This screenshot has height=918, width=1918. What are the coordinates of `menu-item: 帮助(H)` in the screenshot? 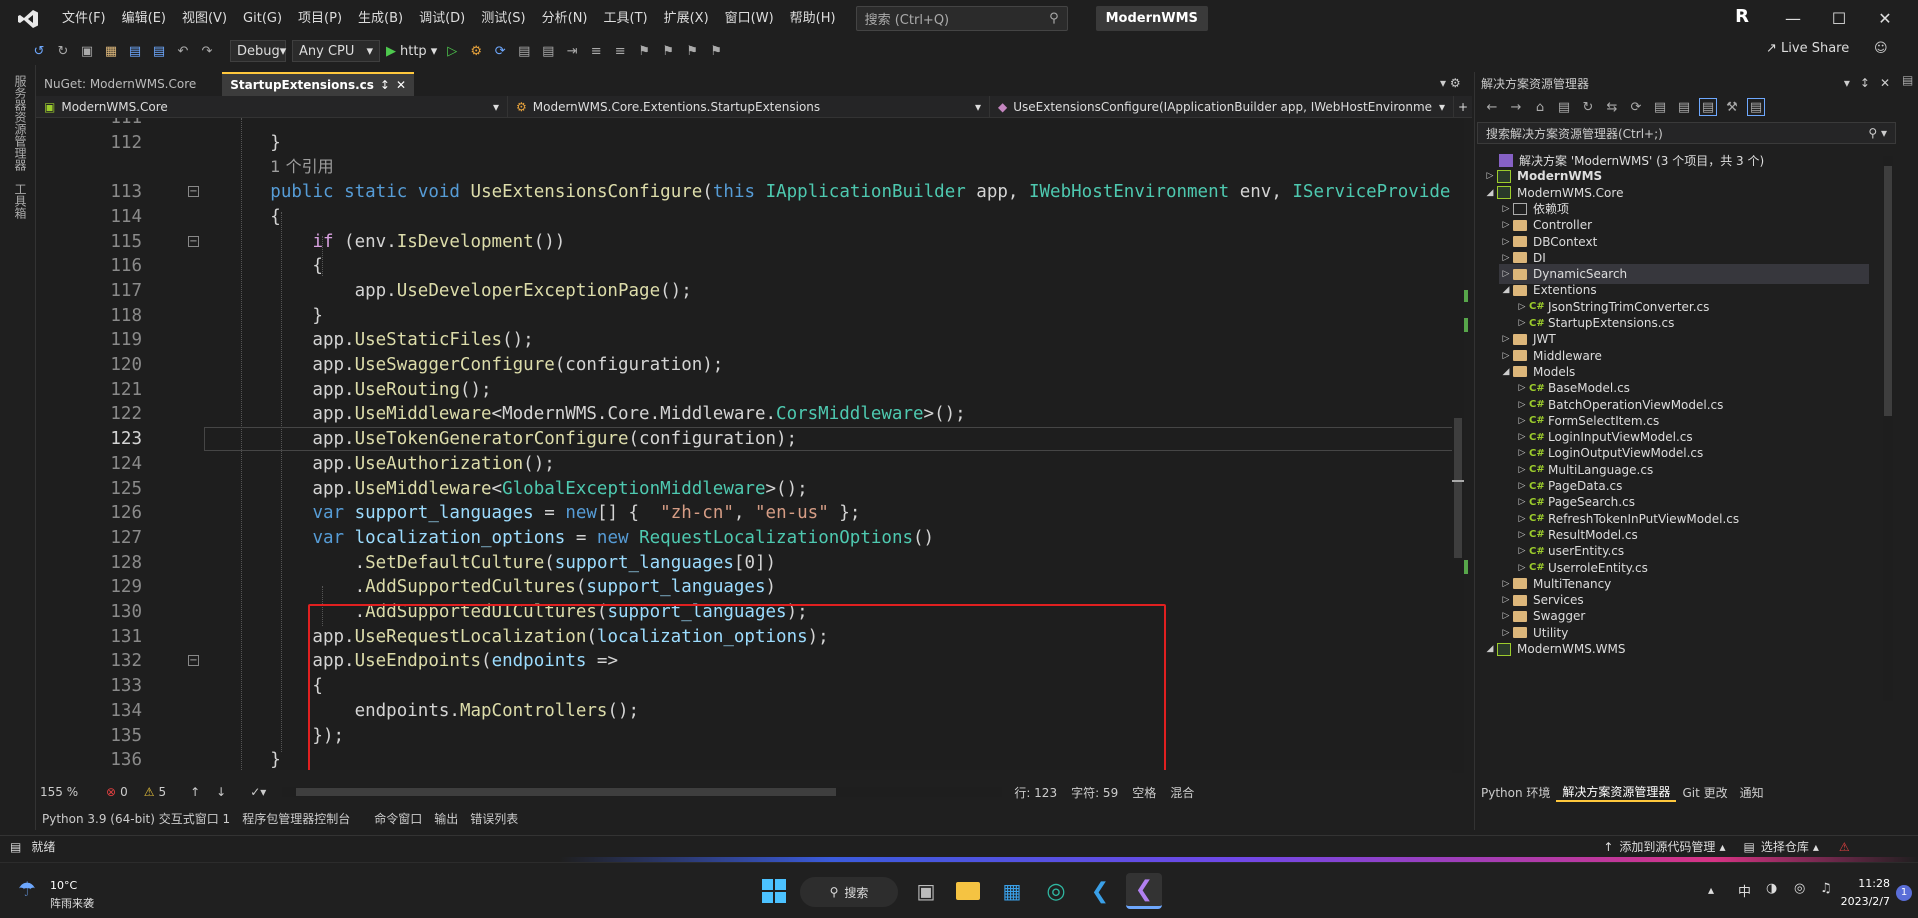 It's located at (813, 18).